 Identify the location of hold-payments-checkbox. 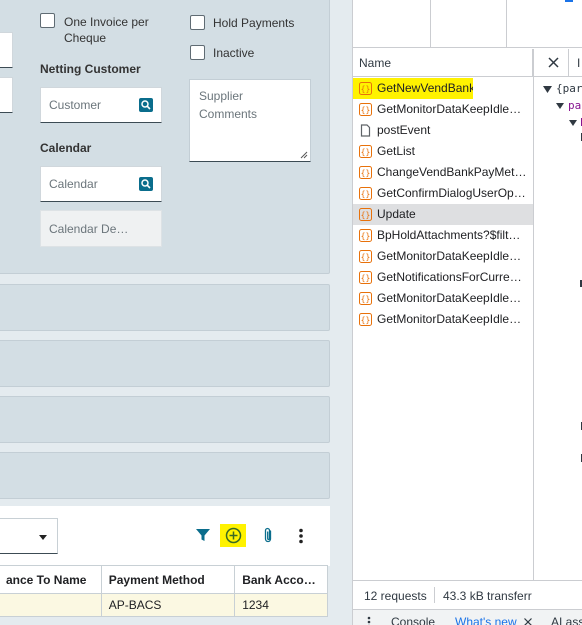
(197, 22).